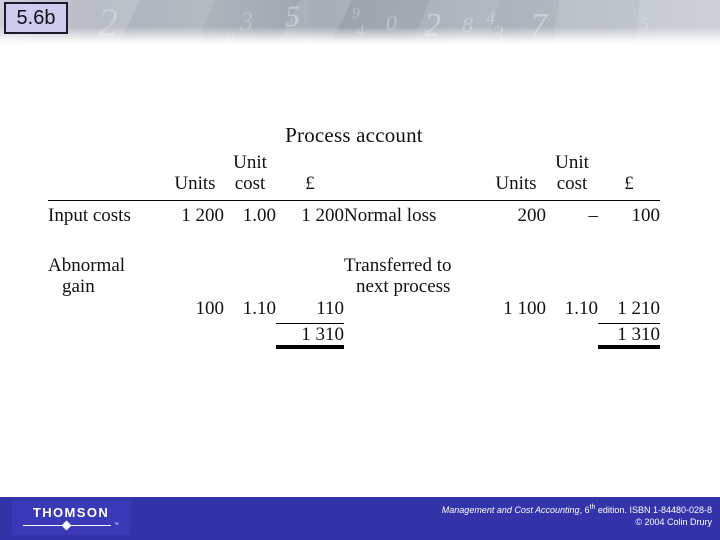 The image size is (720, 540). Describe the element at coordinates (510, 510) in the screenshot. I see `book-title: Management and Cost Accounting` at that location.